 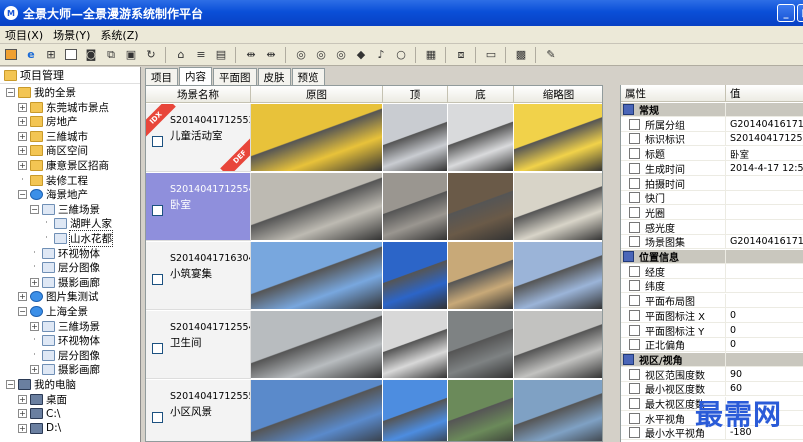 I want to click on image-icon, so click(x=71, y=55).